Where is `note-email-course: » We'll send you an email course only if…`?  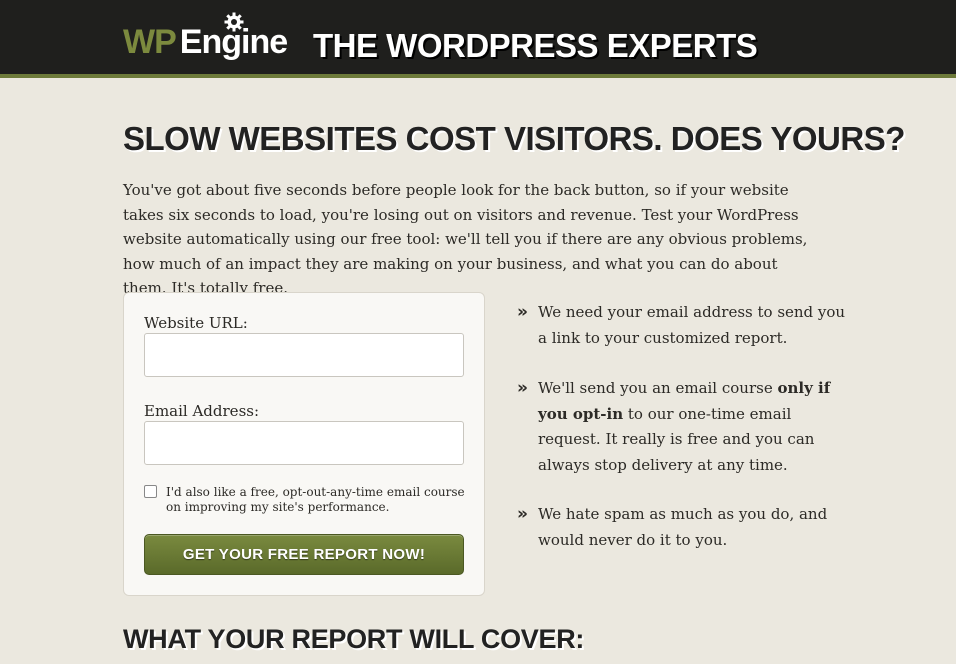
note-email-course: » We'll send you an email course only if… is located at coordinates (682, 427).